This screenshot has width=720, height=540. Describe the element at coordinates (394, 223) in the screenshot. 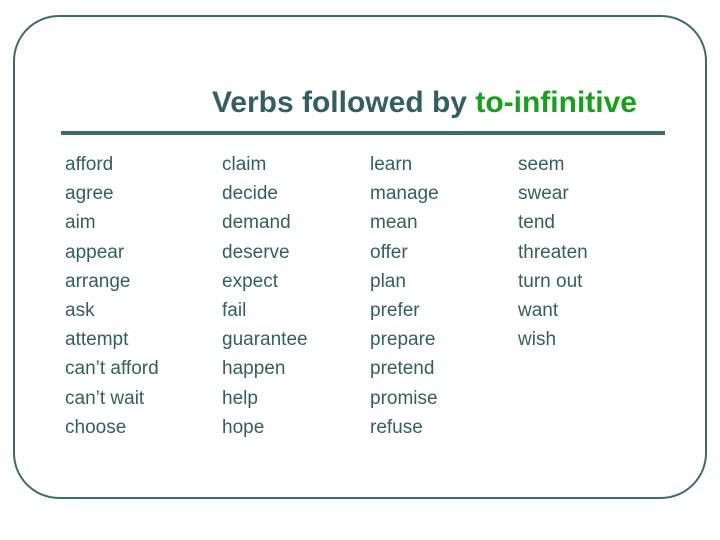

I see `verb-item: mean` at that location.